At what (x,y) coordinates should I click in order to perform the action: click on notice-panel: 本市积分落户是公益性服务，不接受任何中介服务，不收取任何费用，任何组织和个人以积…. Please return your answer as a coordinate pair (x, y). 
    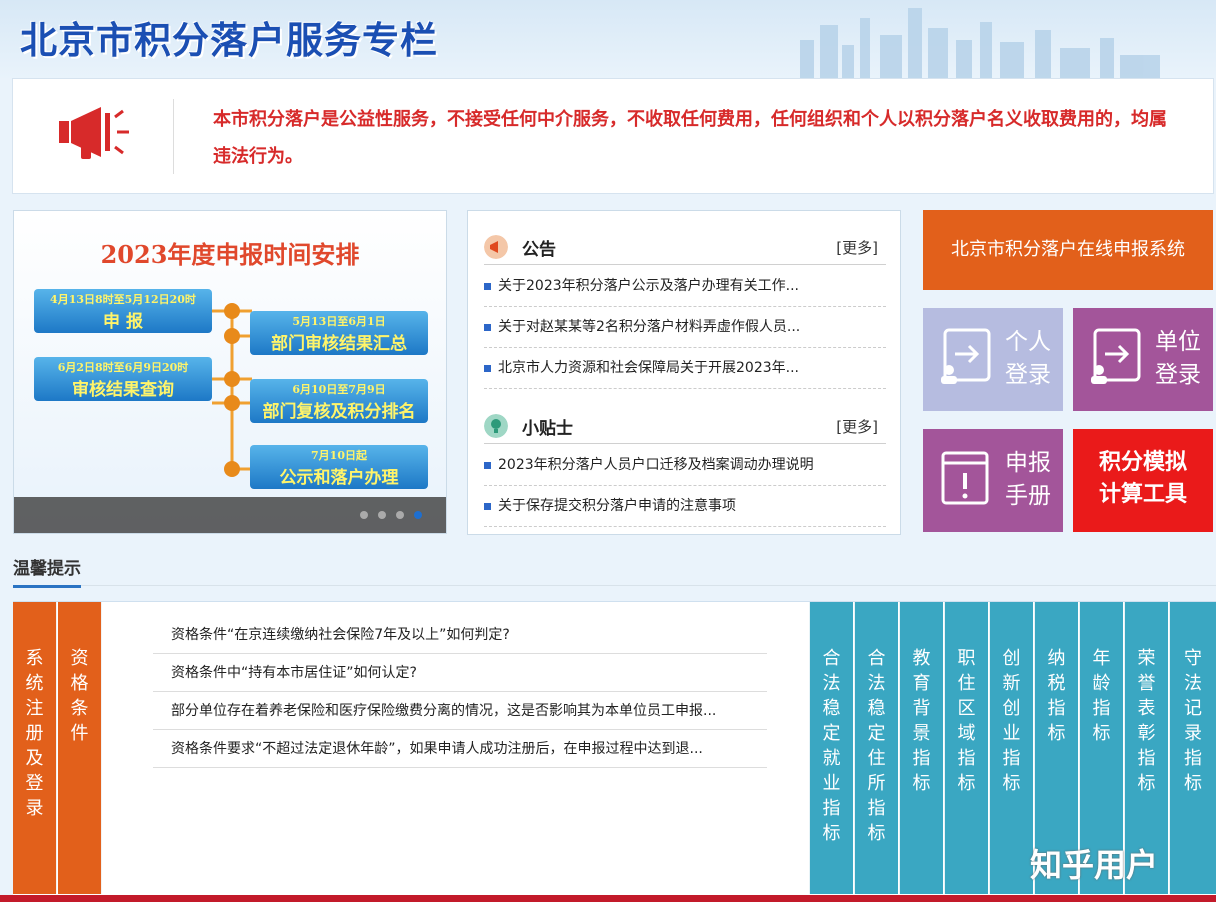
    Looking at the image, I should click on (613, 136).